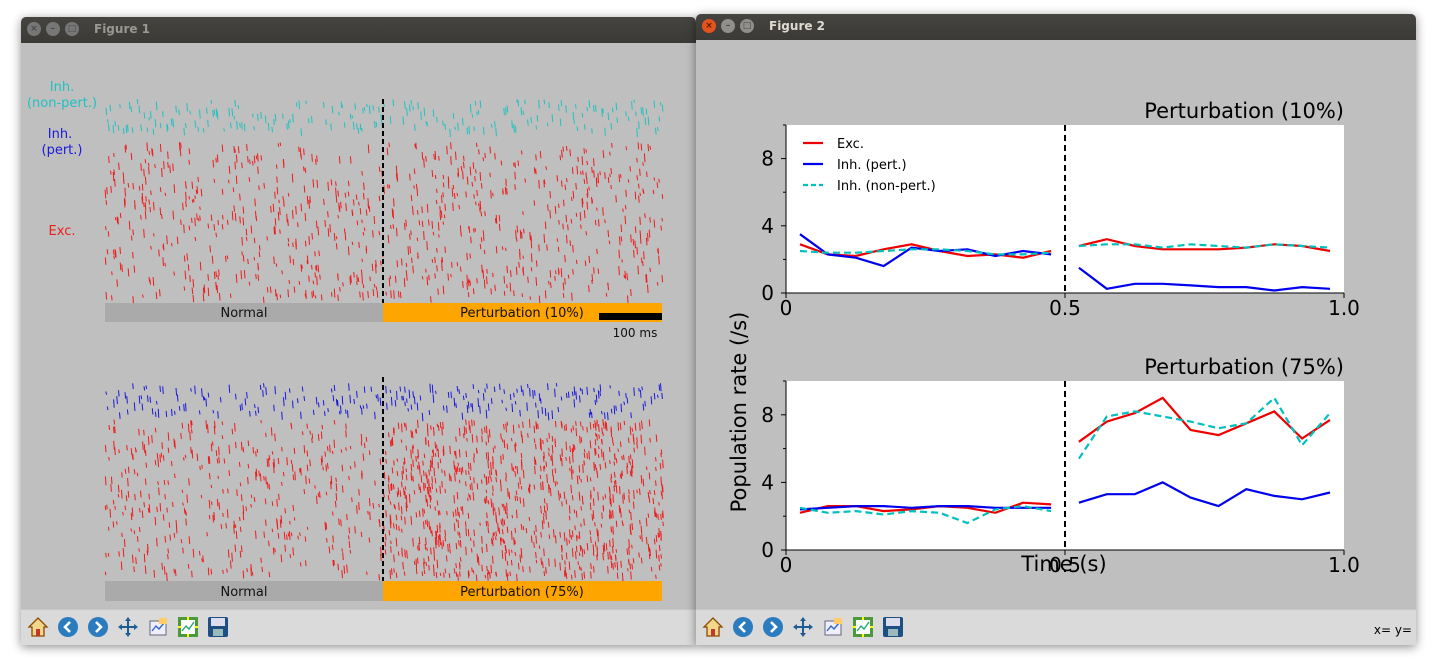 The image size is (1446, 672). I want to click on rate-chart-75: Perturbation (75%) 0 4 8 0 0.5 1.0, so click(1060, 466).